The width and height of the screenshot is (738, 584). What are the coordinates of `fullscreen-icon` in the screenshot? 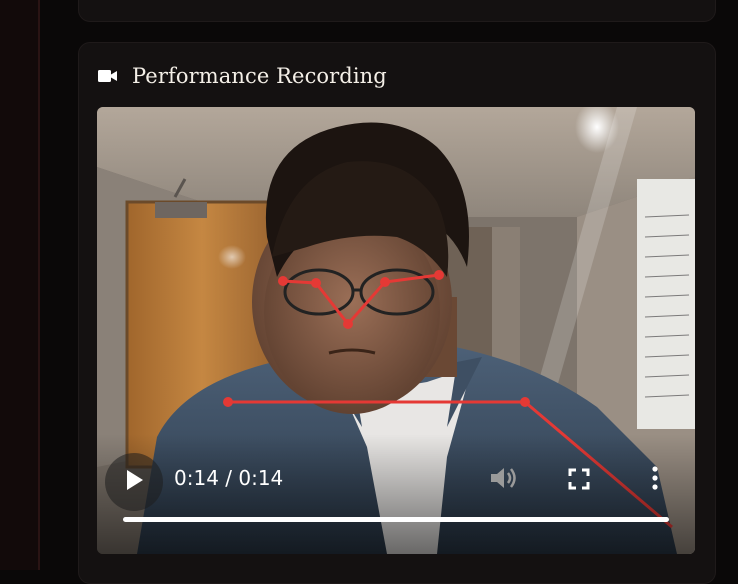 It's located at (579, 481).